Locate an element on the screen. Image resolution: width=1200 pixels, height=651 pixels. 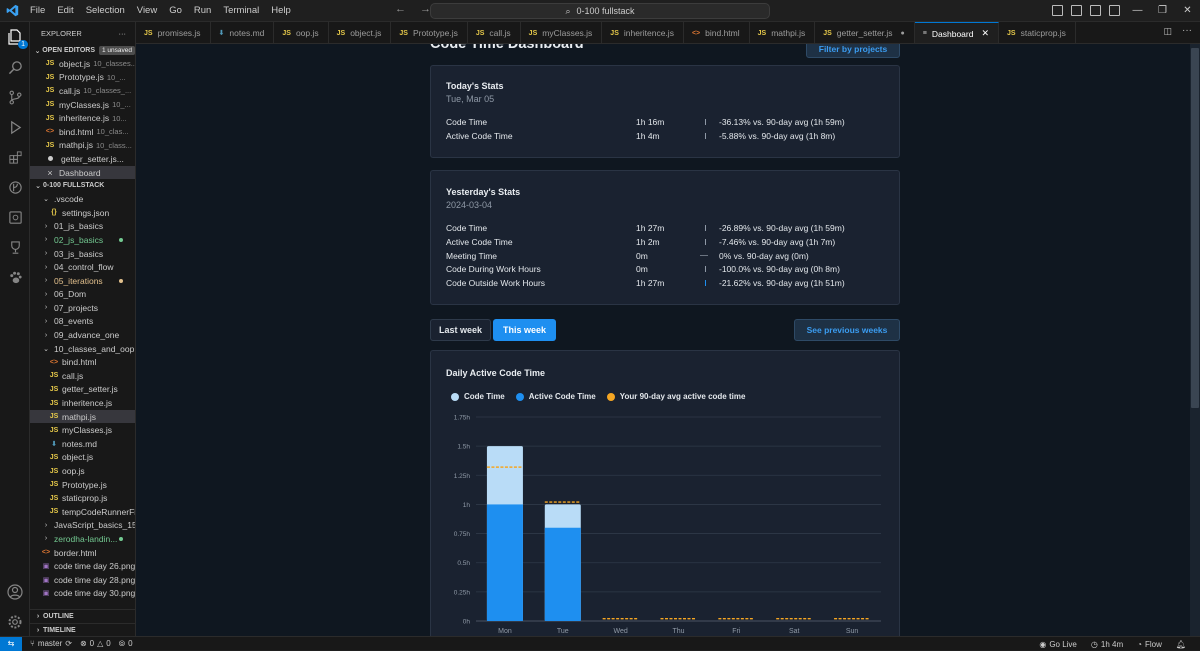
legend-item: Active Code Time is located at coordinates (555, 396).